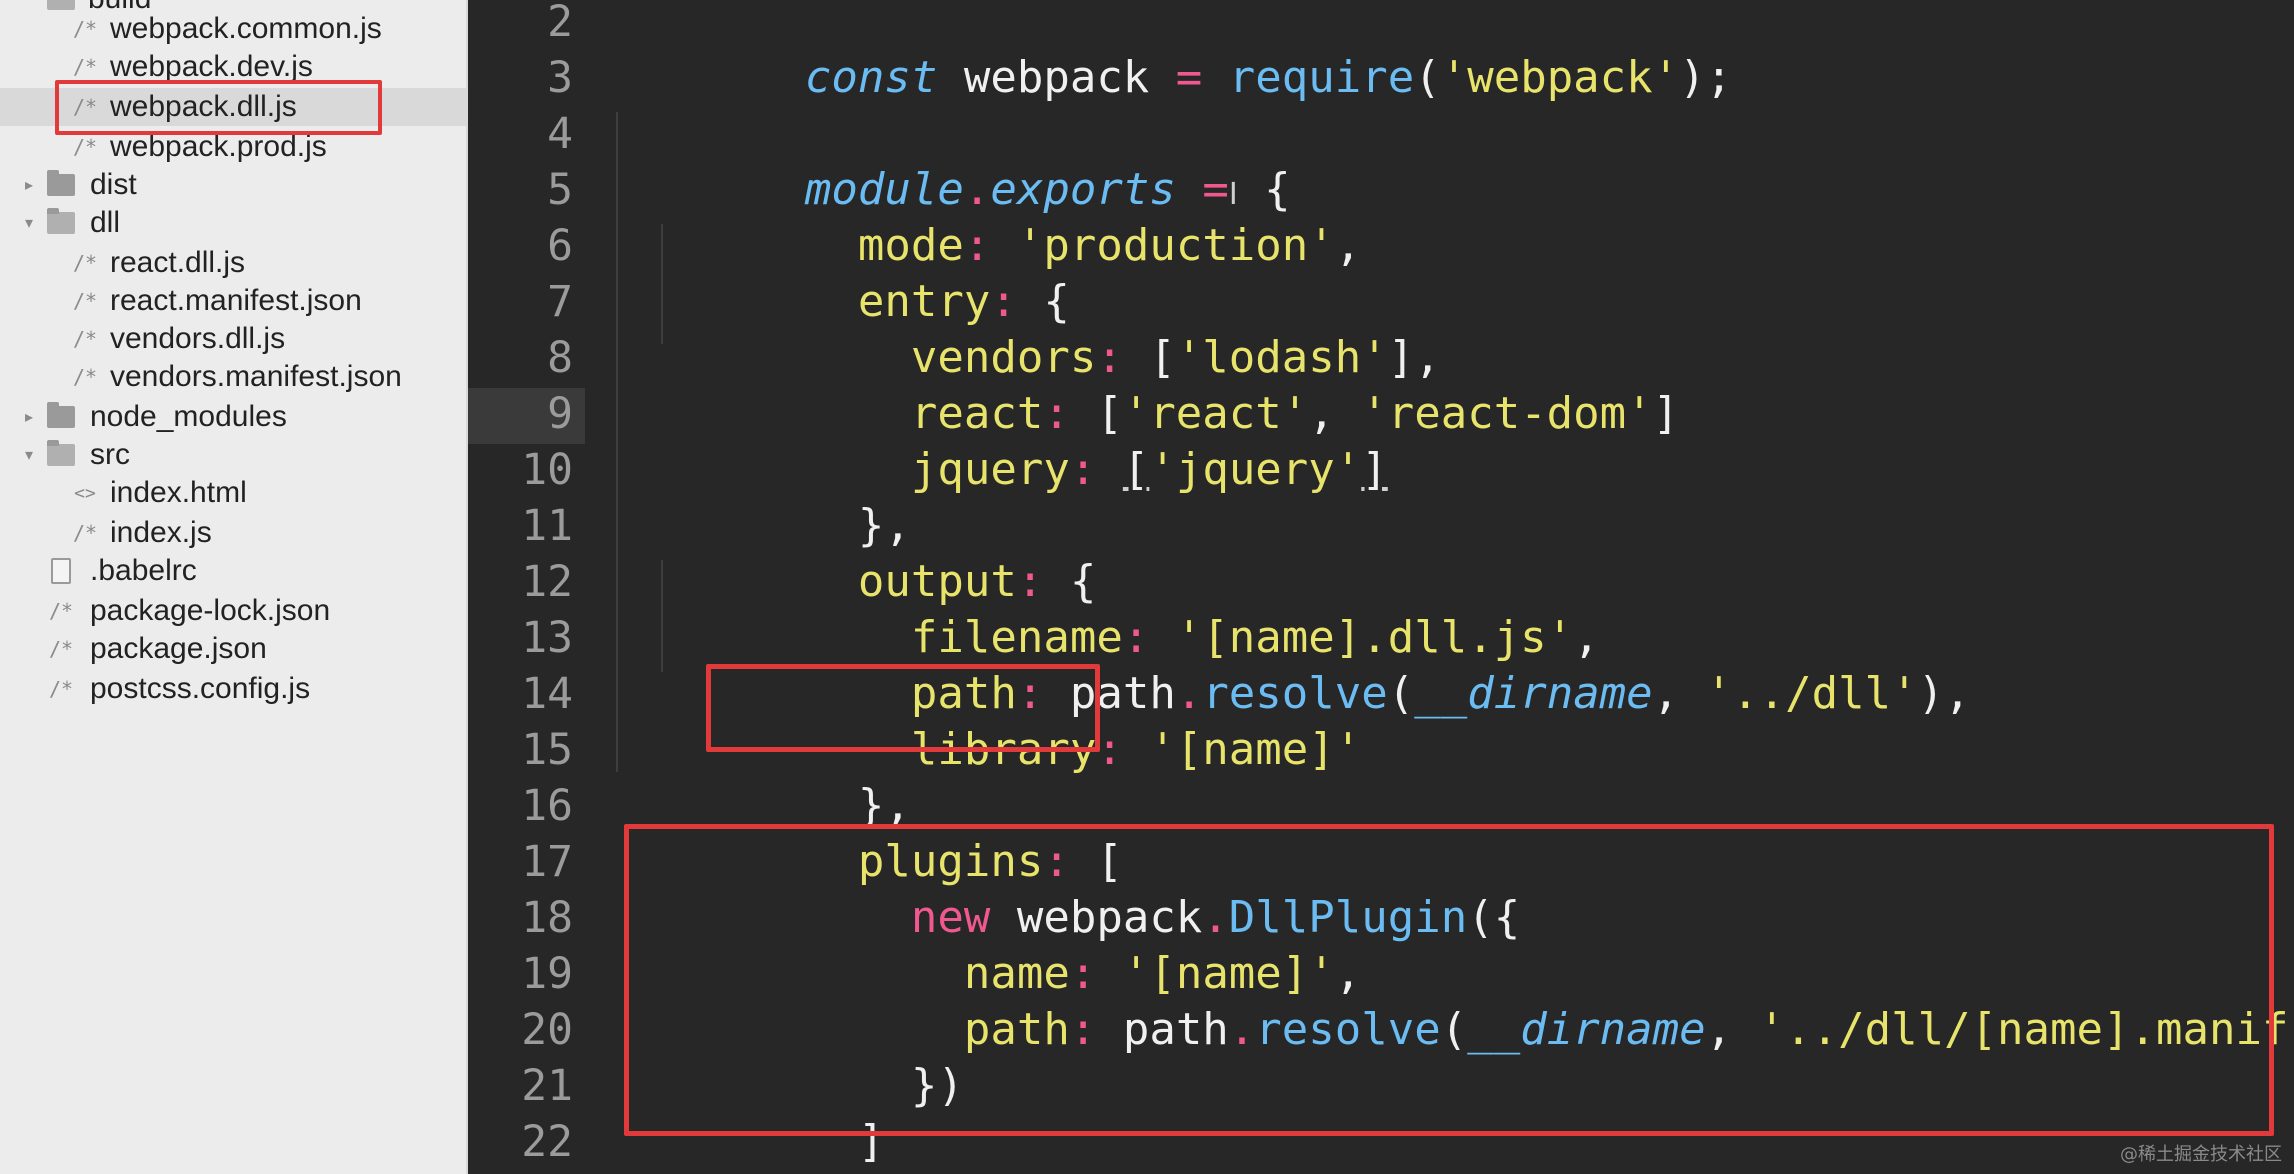  What do you see at coordinates (560, 246) in the screenshot?
I see `line-number: 6` at bounding box center [560, 246].